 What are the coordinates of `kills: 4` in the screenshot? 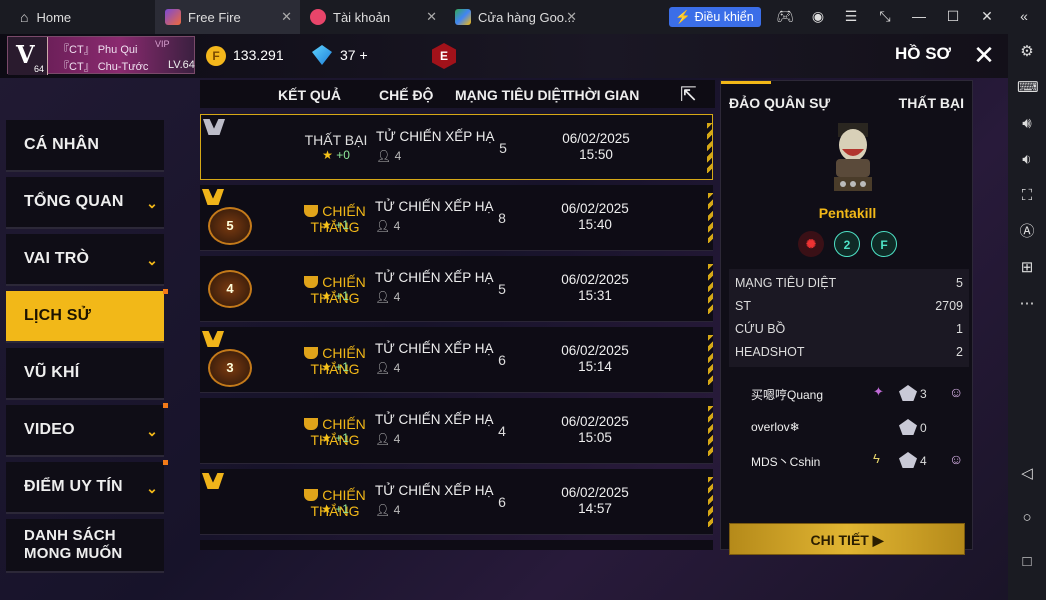 It's located at (502, 431).